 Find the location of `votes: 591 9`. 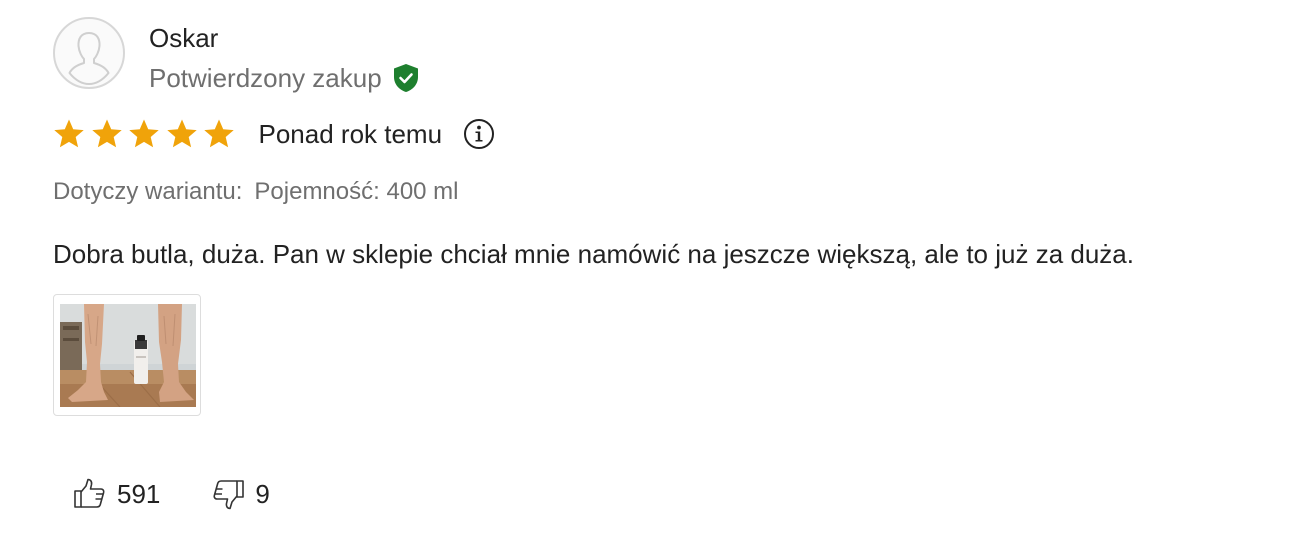

votes: 591 9 is located at coordinates (171, 494).